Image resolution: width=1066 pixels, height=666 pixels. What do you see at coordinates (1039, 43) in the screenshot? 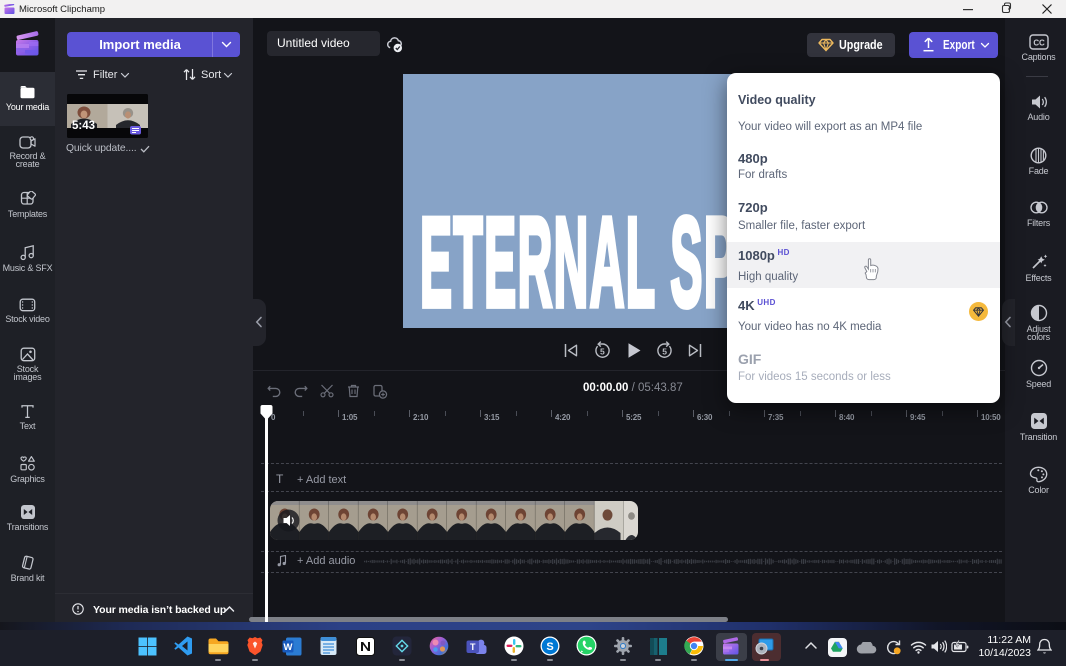
I see `svg-text: CC` at bounding box center [1039, 43].